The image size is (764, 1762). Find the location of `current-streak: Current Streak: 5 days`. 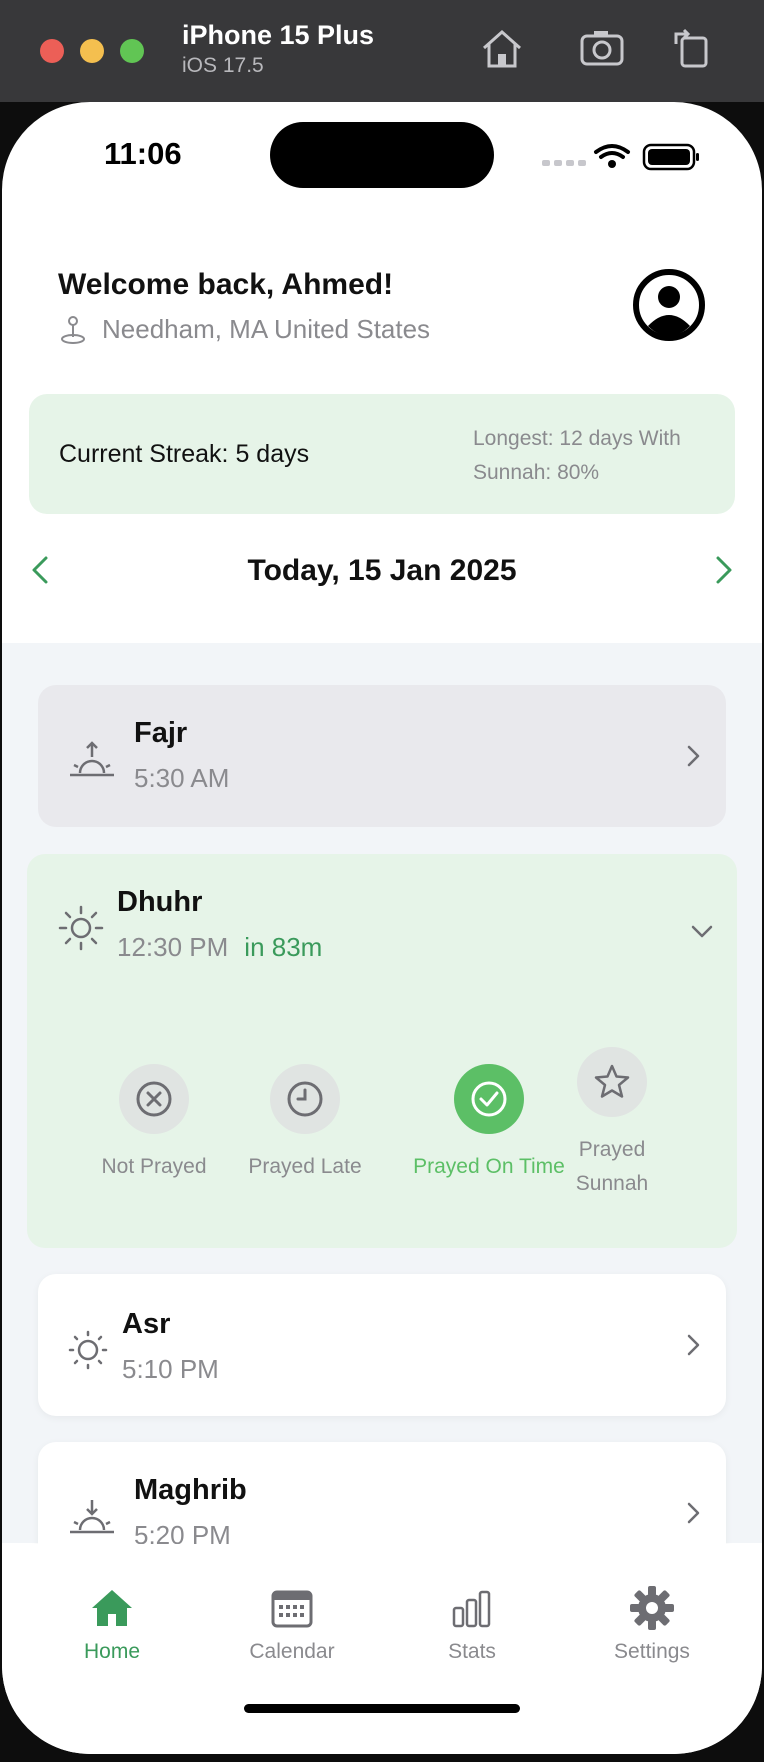

current-streak: Current Streak: 5 days is located at coordinates (184, 454).